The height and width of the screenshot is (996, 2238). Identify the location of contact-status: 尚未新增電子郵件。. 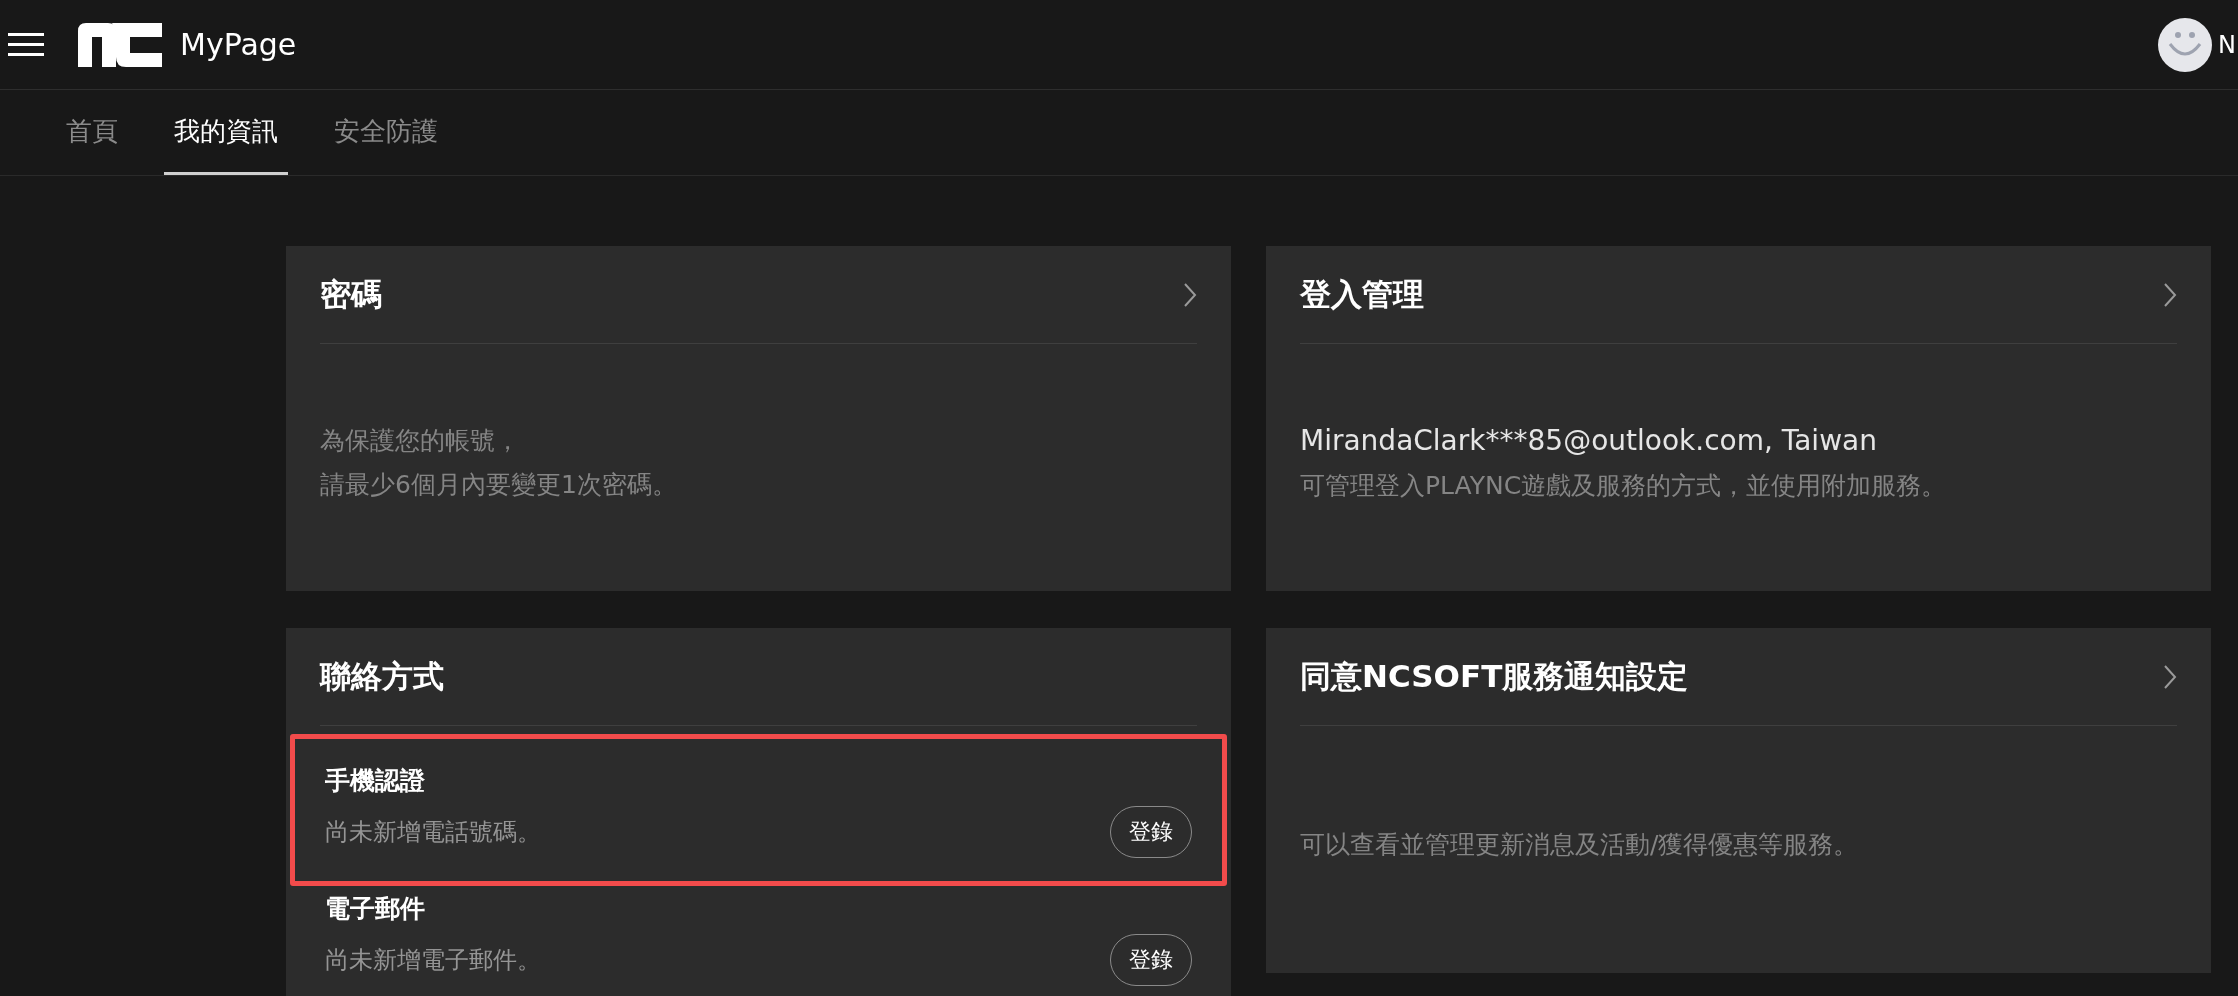
(433, 960).